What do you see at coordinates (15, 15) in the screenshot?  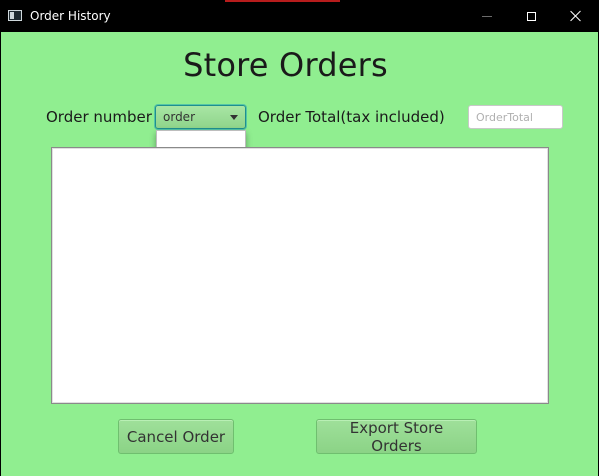 I see `app-window-icon` at bounding box center [15, 15].